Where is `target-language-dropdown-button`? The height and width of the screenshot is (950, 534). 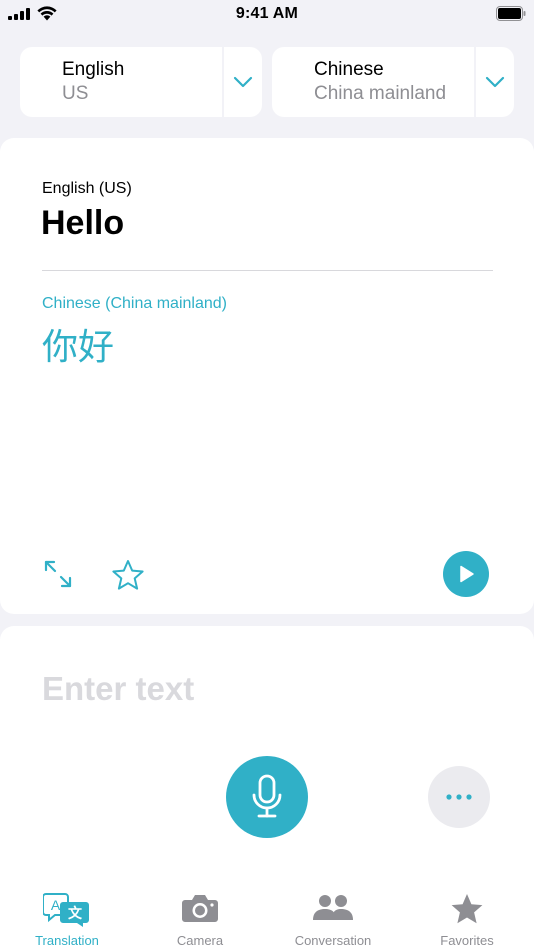
target-language-dropdown-button is located at coordinates (495, 82).